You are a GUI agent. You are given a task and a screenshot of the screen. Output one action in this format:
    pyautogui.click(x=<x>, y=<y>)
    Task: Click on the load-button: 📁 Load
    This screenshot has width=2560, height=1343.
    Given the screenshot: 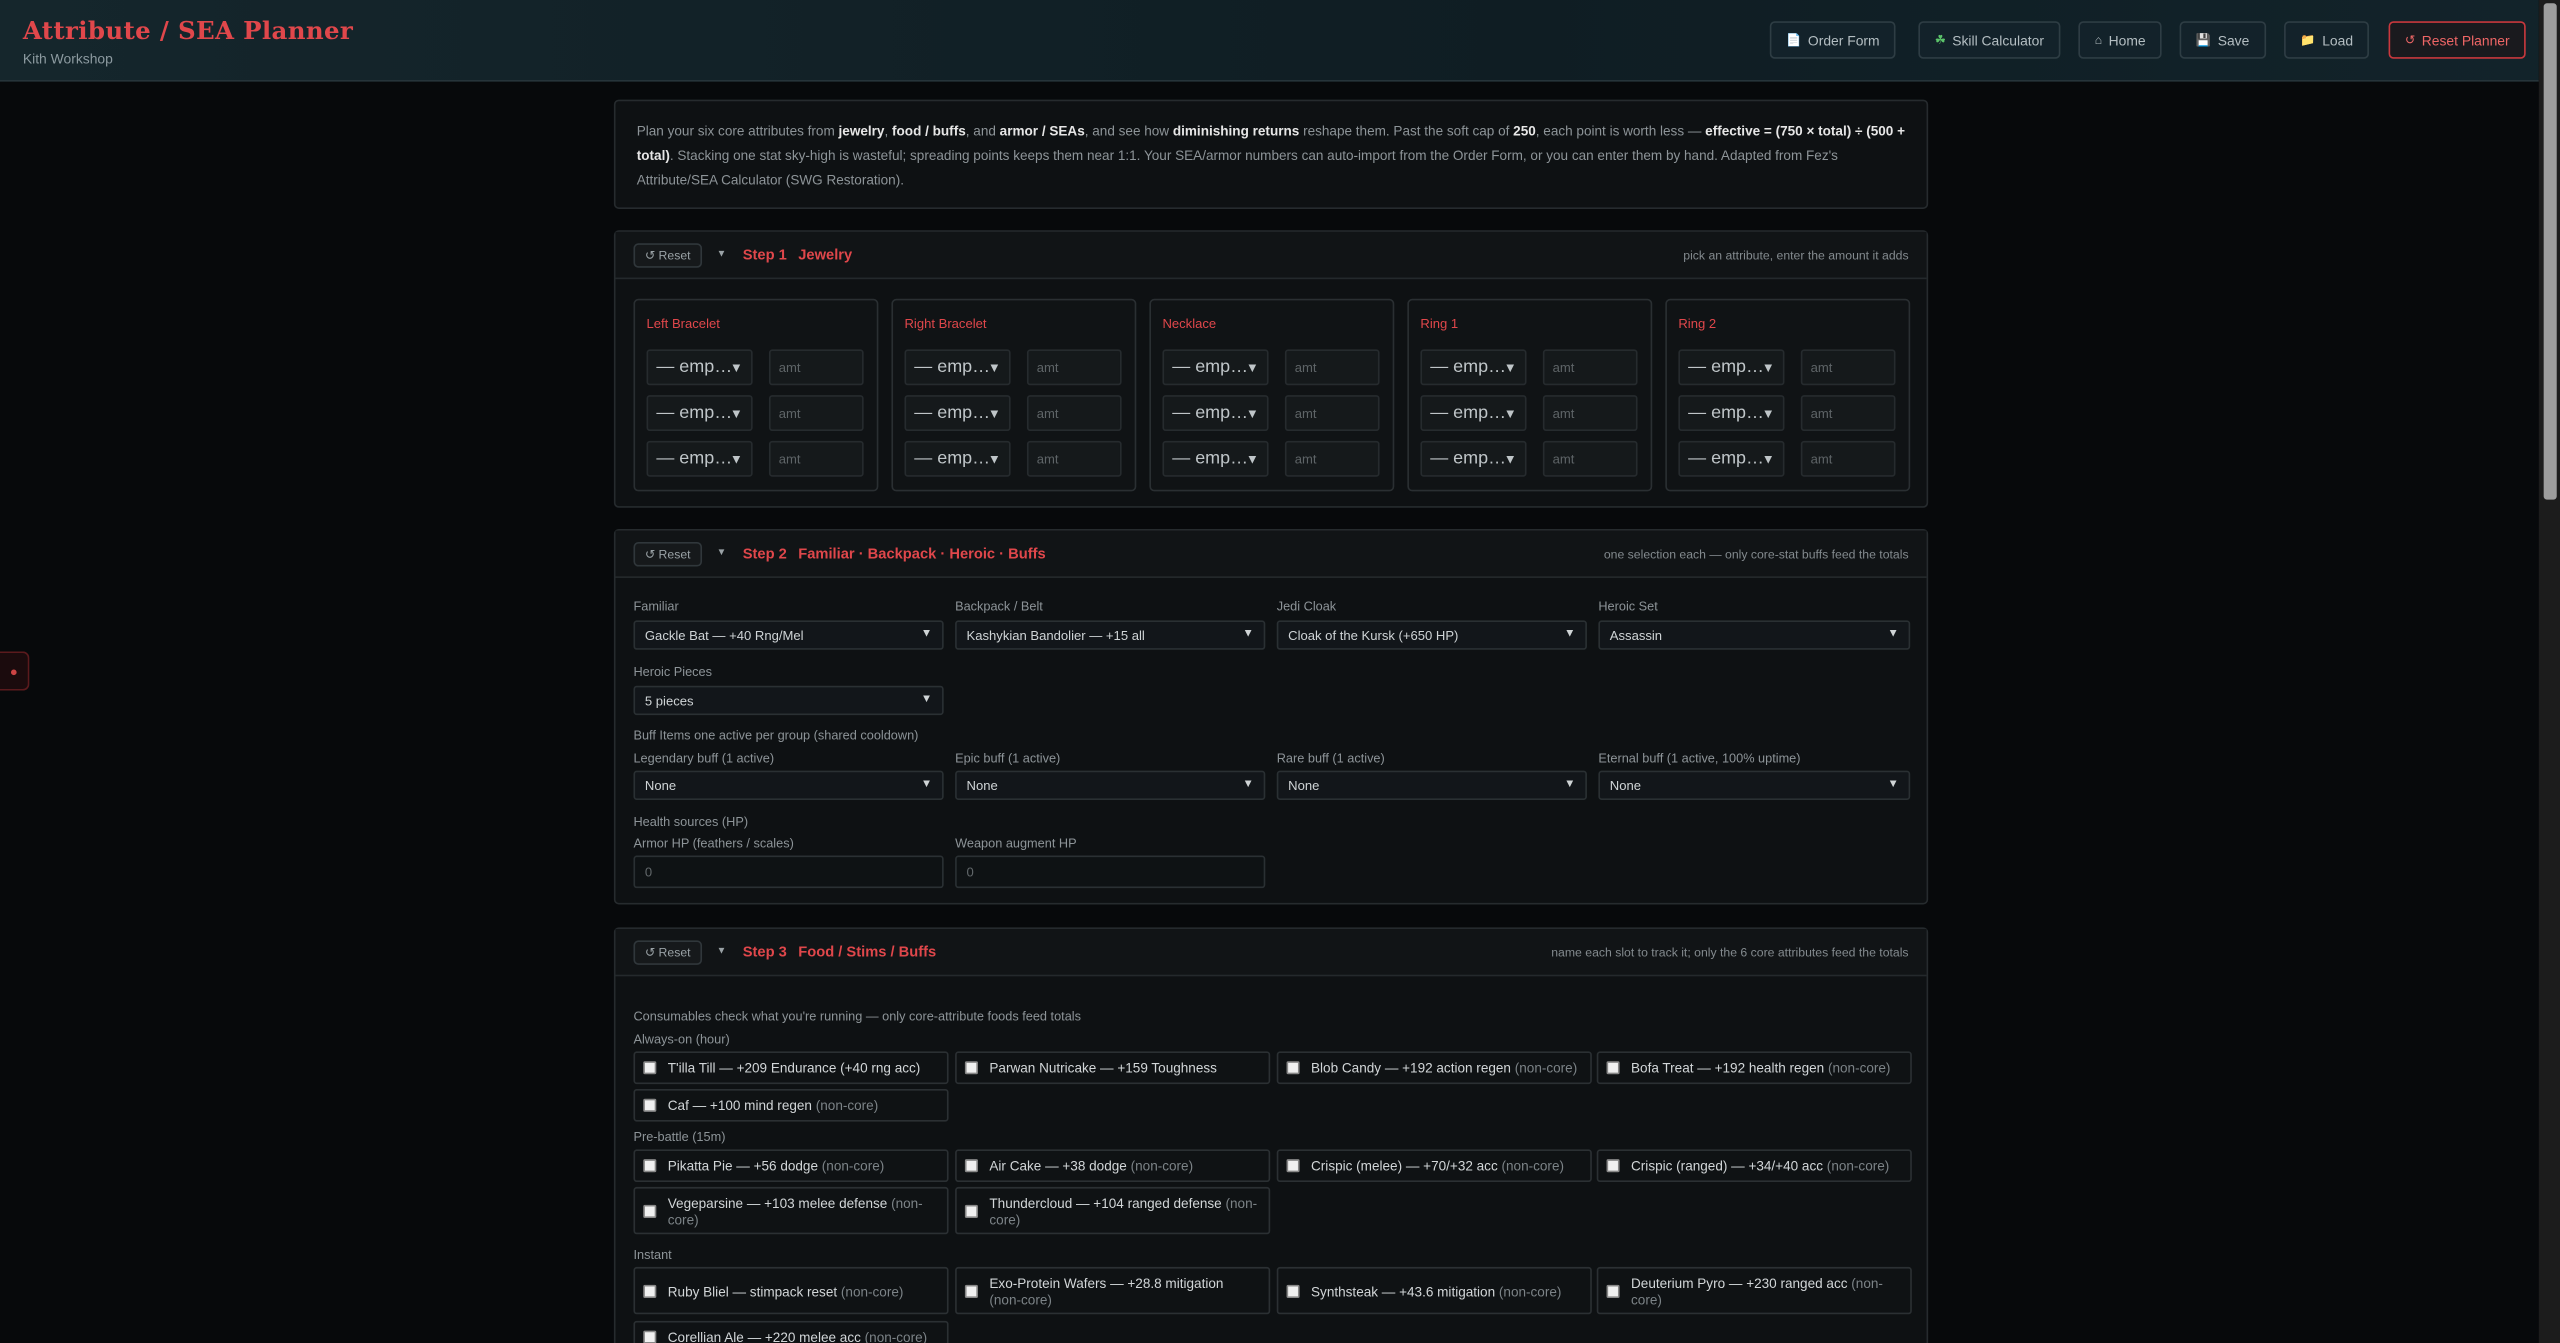 What is the action you would take?
    pyautogui.click(x=2327, y=40)
    